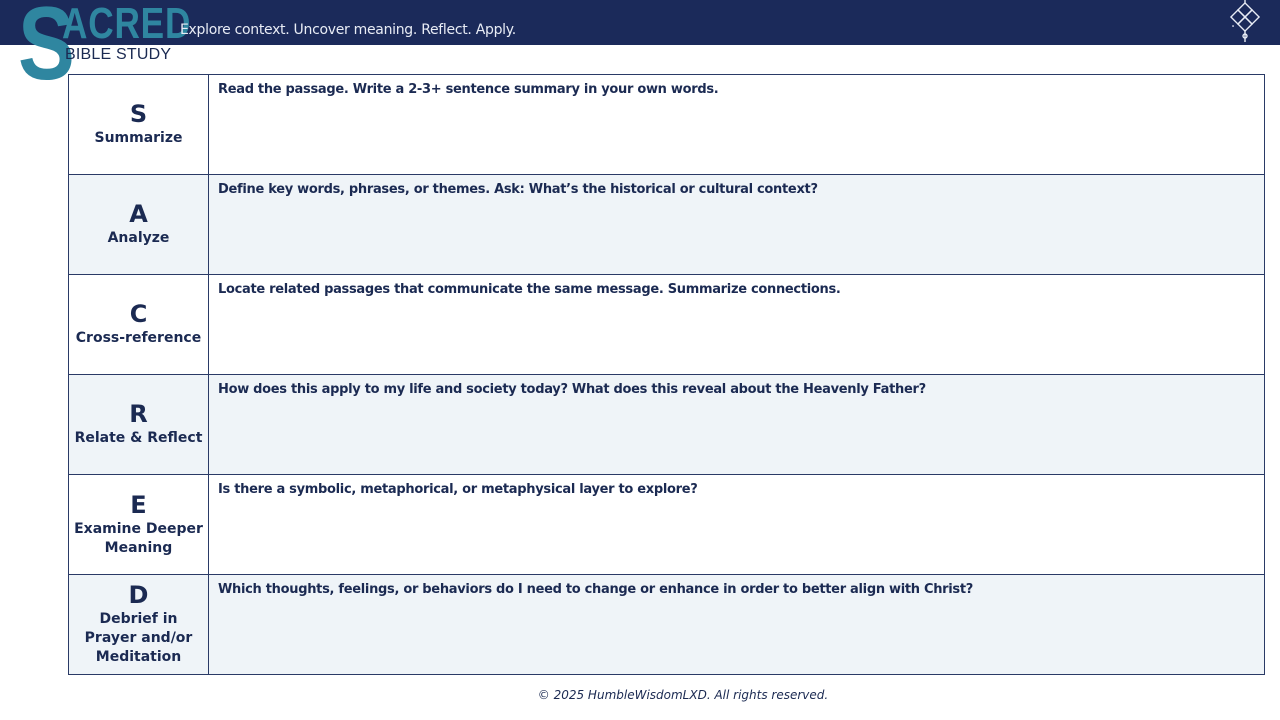 This screenshot has width=1280, height=720. What do you see at coordinates (127, 24) in the screenshot?
I see `logo-wordmark: ACRED` at bounding box center [127, 24].